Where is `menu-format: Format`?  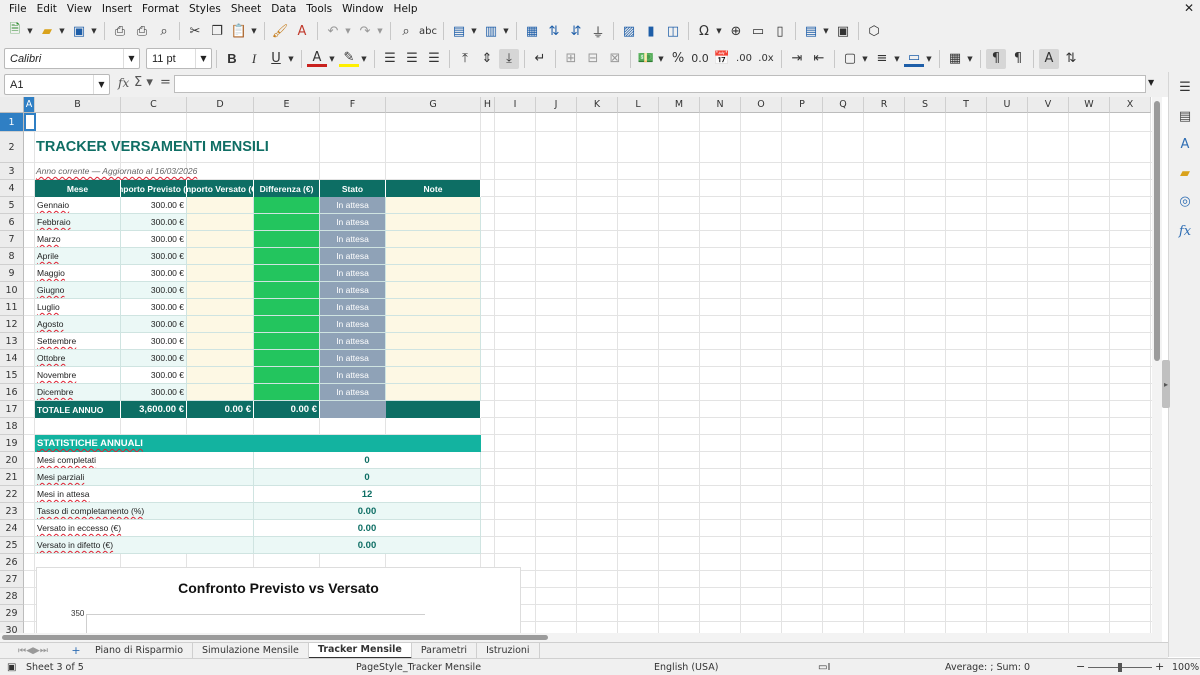 menu-format: Format is located at coordinates (160, 9).